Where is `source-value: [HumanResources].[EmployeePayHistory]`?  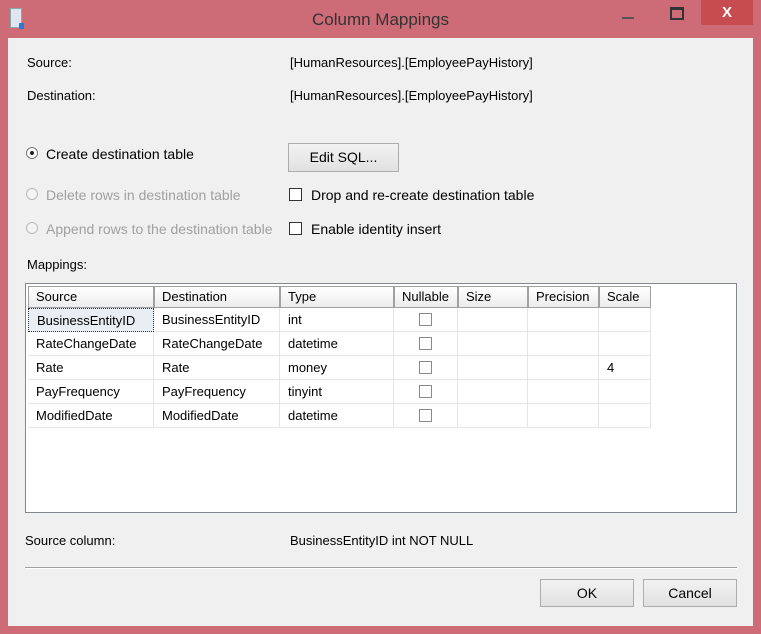
source-value: [HumanResources].[EmployeePayHistory] is located at coordinates (411, 62).